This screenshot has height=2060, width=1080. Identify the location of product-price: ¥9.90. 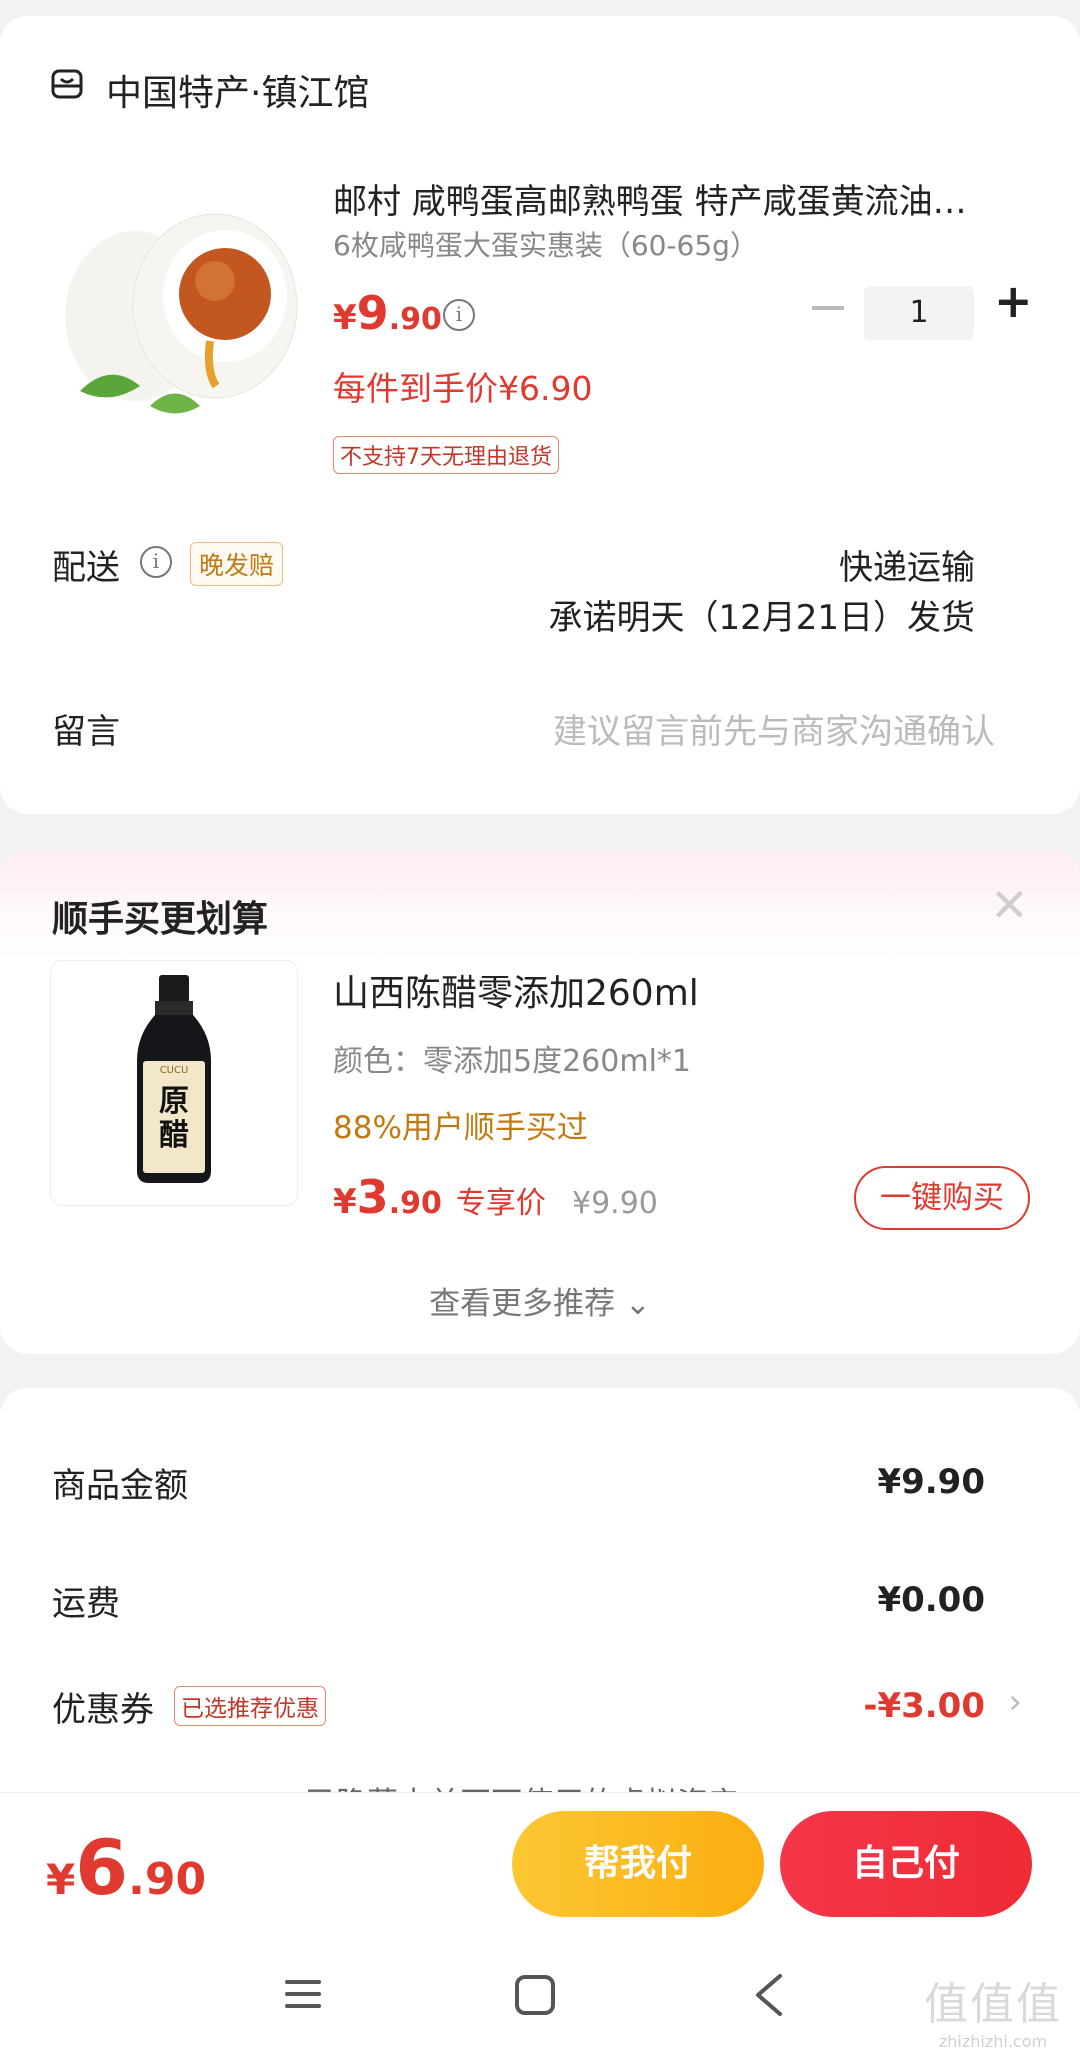
(387, 313).